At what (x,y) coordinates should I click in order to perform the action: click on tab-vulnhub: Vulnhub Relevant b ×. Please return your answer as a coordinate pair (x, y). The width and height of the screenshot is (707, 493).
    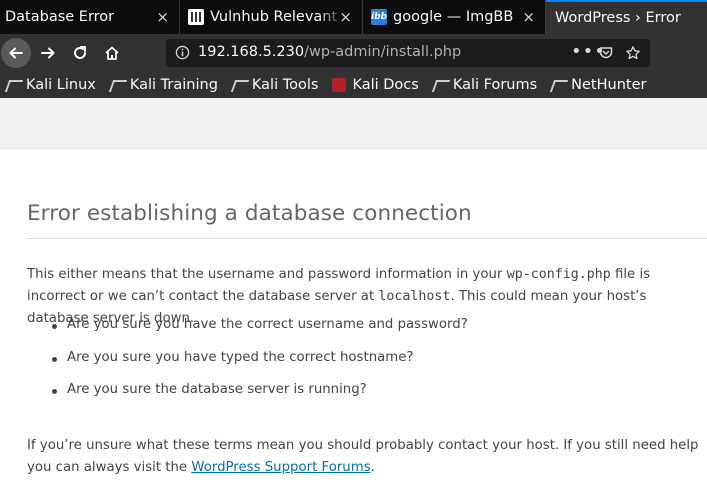
    Looking at the image, I should click on (271, 17).